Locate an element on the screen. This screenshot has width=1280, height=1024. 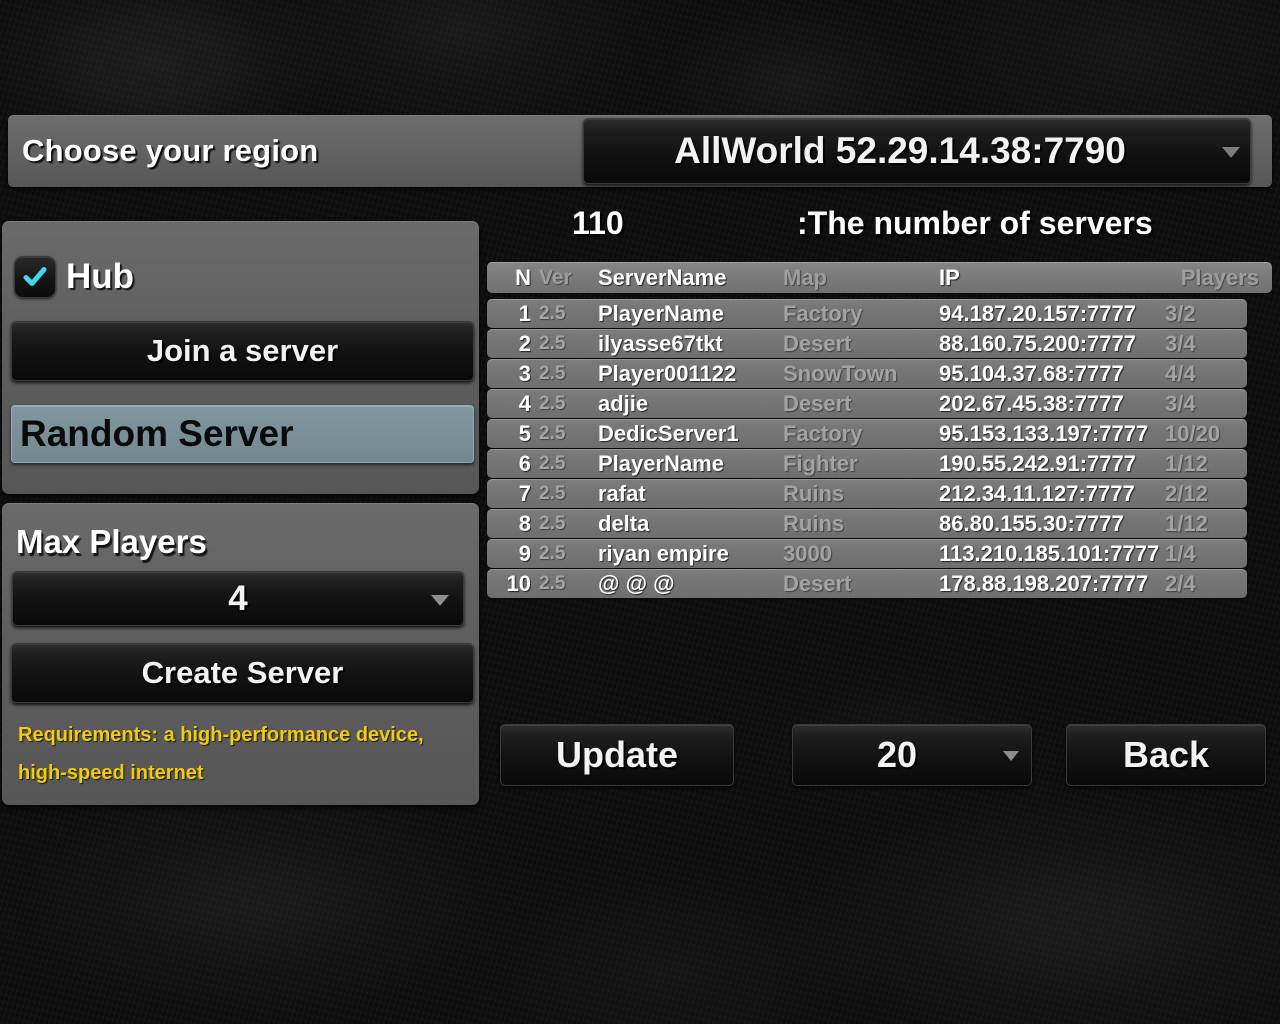
hub-checkbox is located at coordinates (35, 277).